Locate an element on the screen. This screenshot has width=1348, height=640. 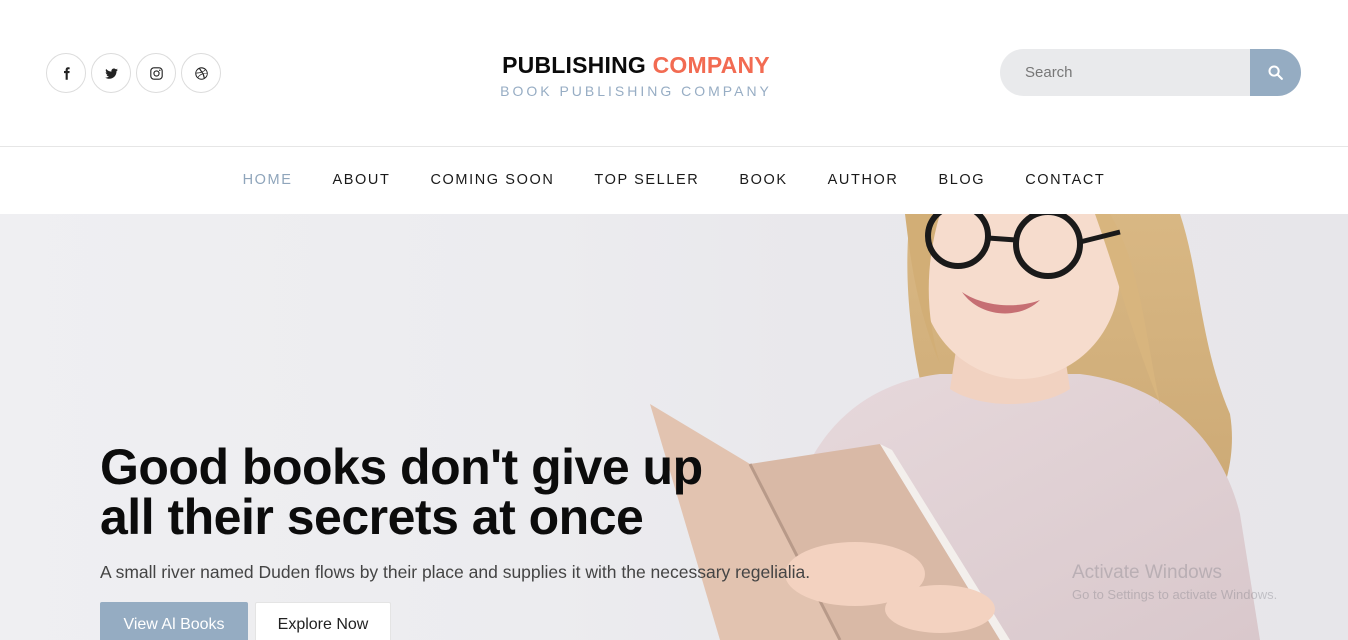
brand-name-part2: COMPANY is located at coordinates (711, 65).